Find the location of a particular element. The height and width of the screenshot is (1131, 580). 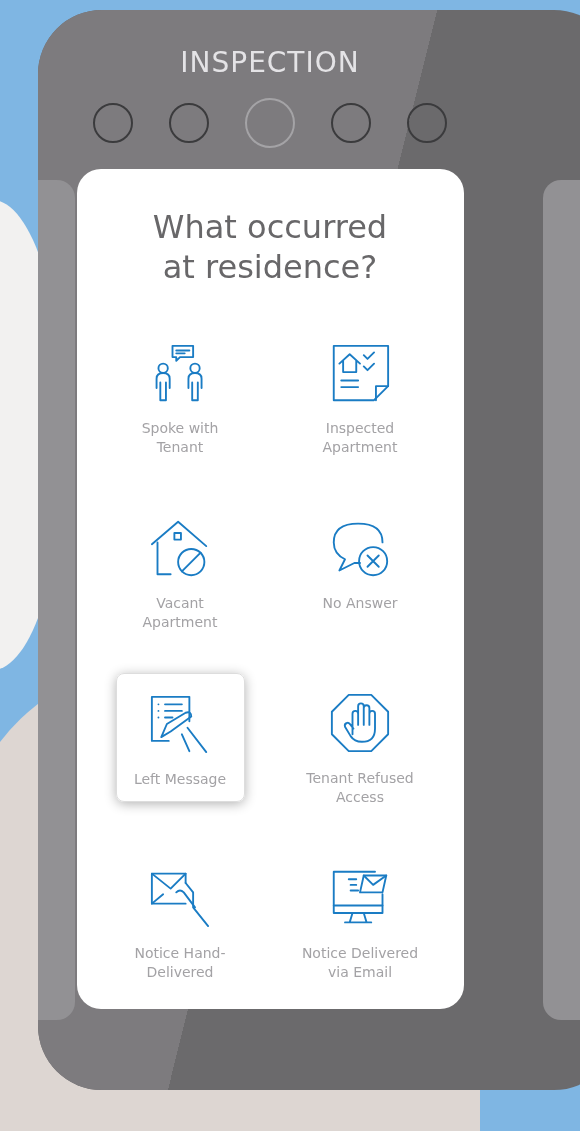

house-prohibited-icon is located at coordinates (180, 548).